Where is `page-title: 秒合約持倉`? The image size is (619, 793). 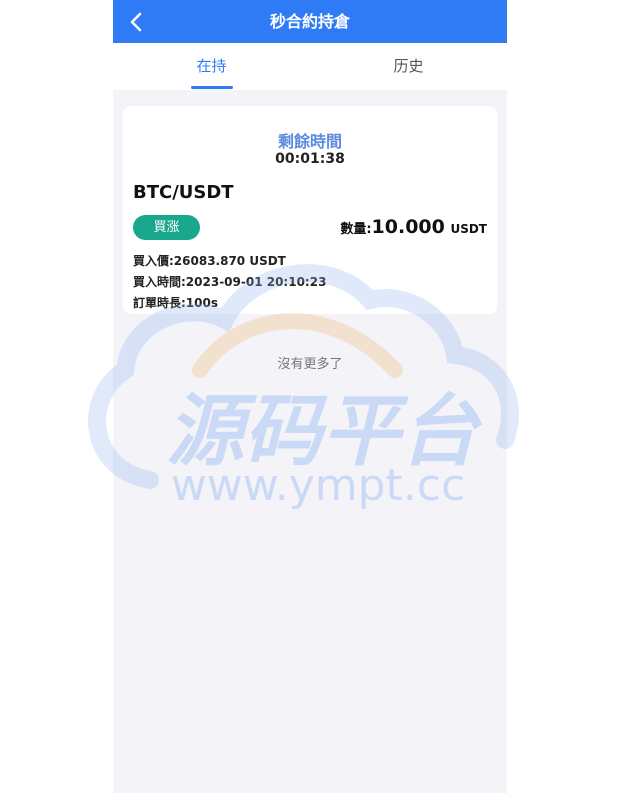 page-title: 秒合約持倉 is located at coordinates (309, 21).